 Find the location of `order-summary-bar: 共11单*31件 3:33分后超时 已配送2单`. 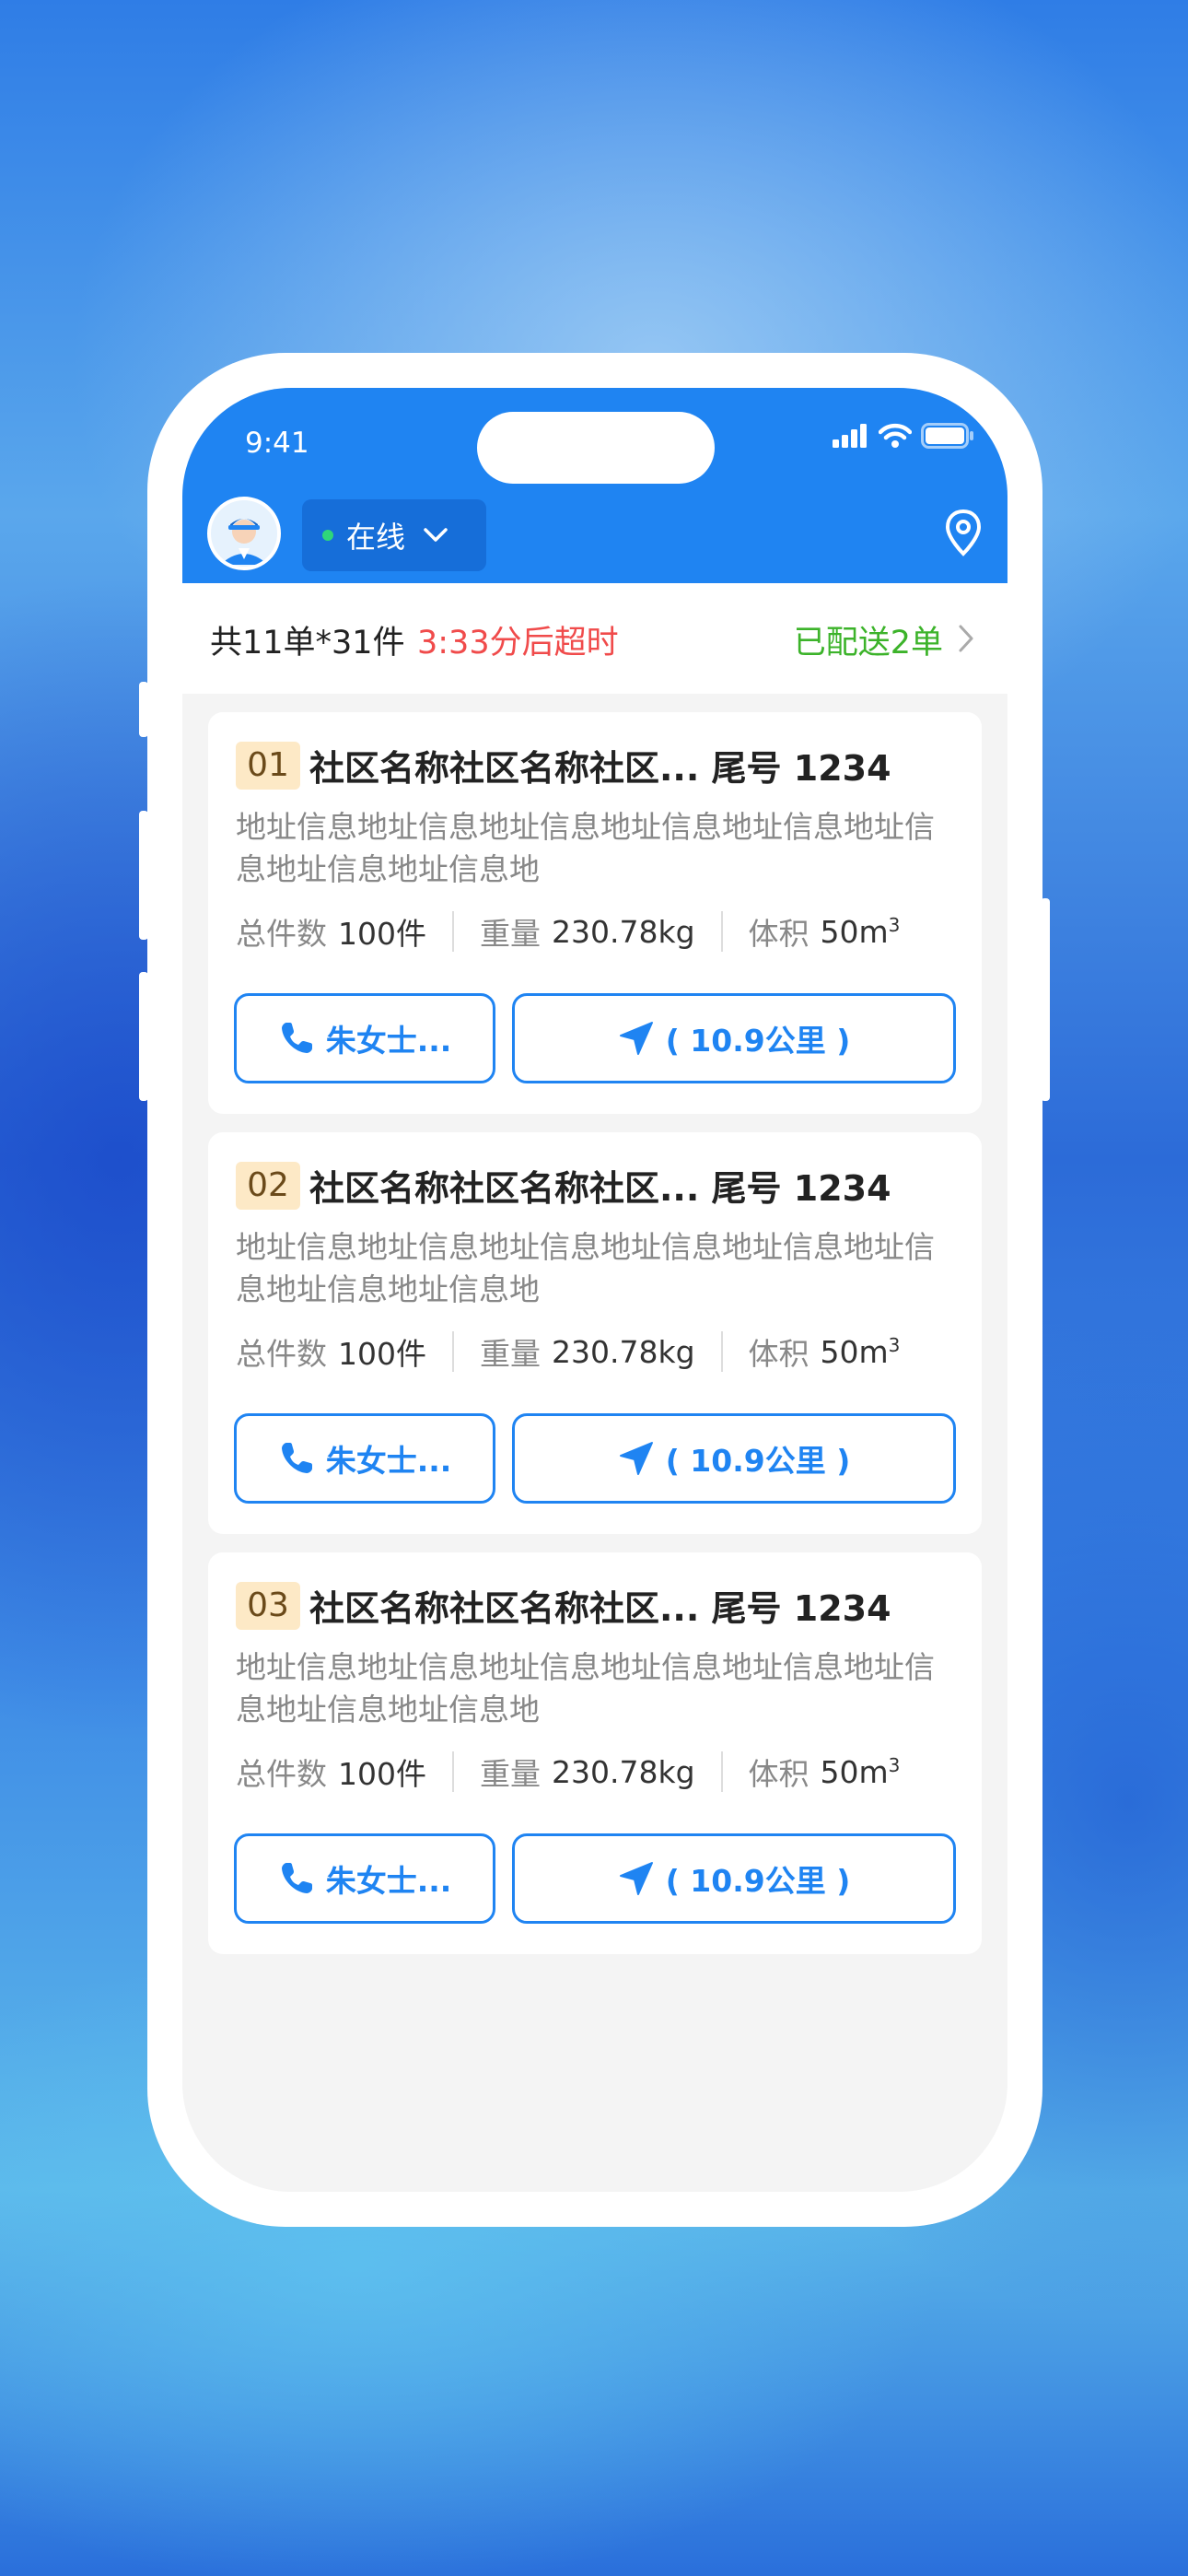

order-summary-bar: 共11单*31件 3:33分后超时 已配送2单 is located at coordinates (594, 638).